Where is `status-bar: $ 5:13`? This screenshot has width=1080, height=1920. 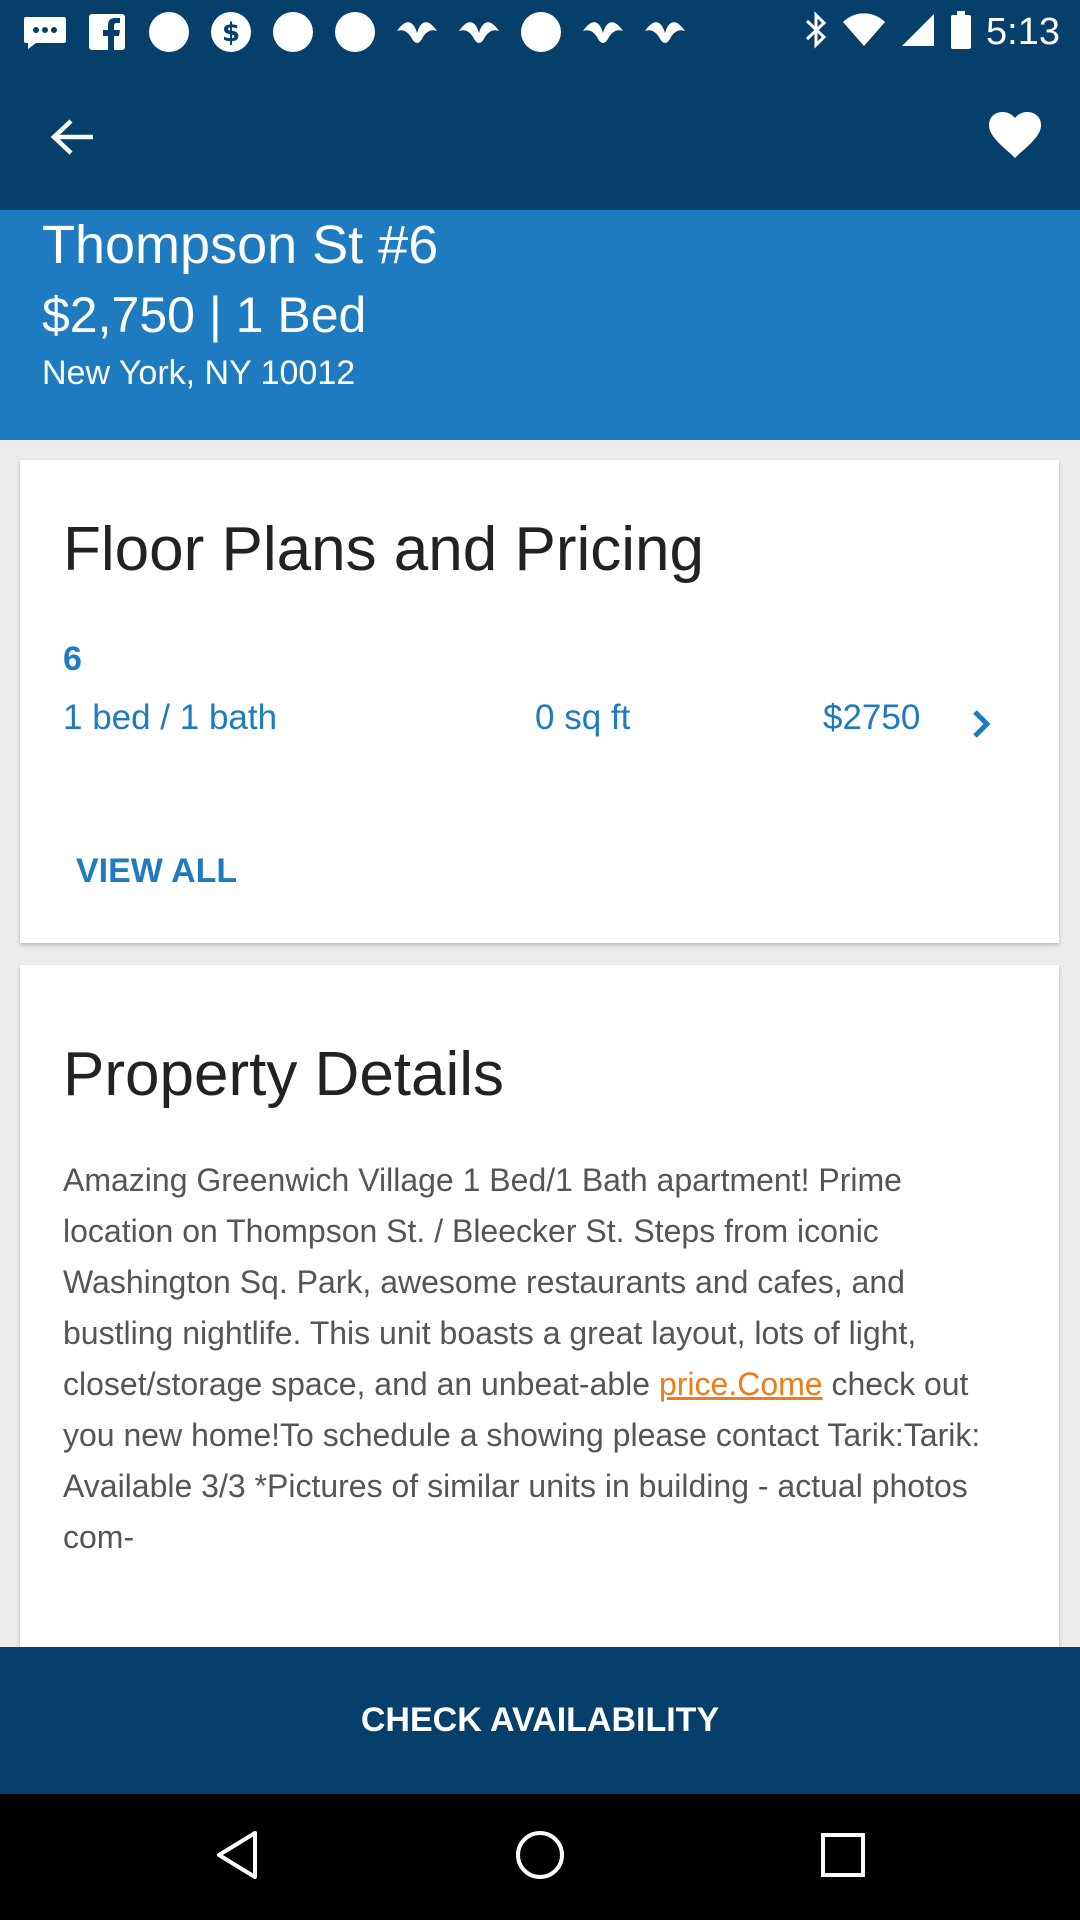 status-bar: $ 5:13 is located at coordinates (540, 31).